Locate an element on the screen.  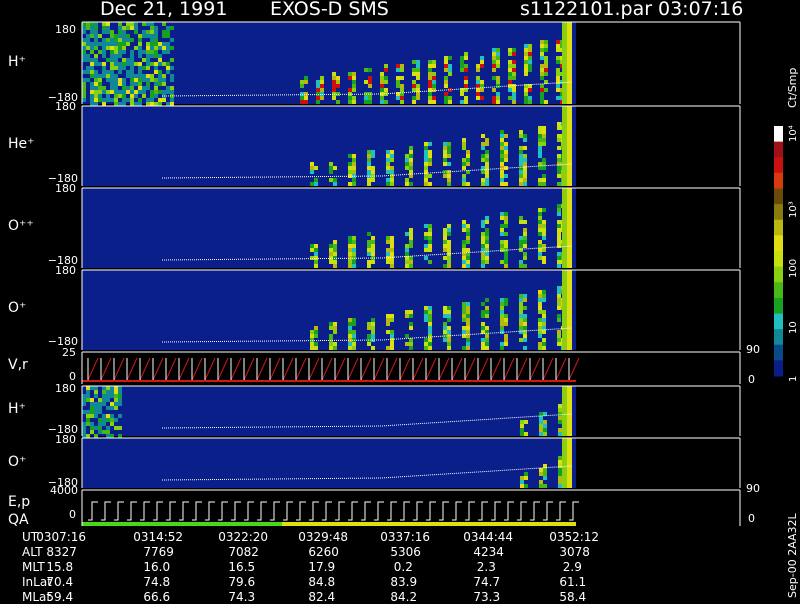
colorbar: 10⁴ 10³ 100 10 1 is located at coordinates (786, 253).